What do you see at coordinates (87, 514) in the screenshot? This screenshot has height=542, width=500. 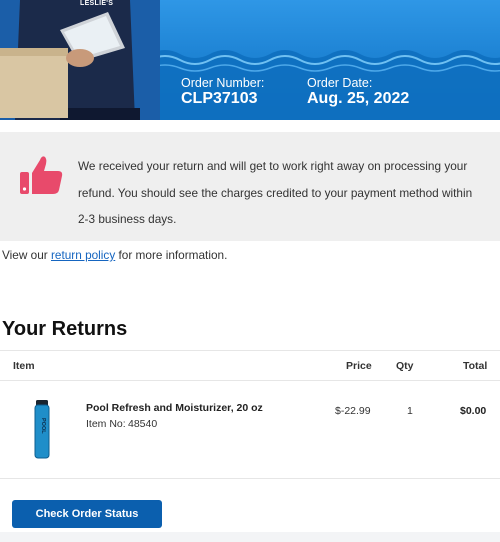 I see `check-order-status-button: Check Order Status` at bounding box center [87, 514].